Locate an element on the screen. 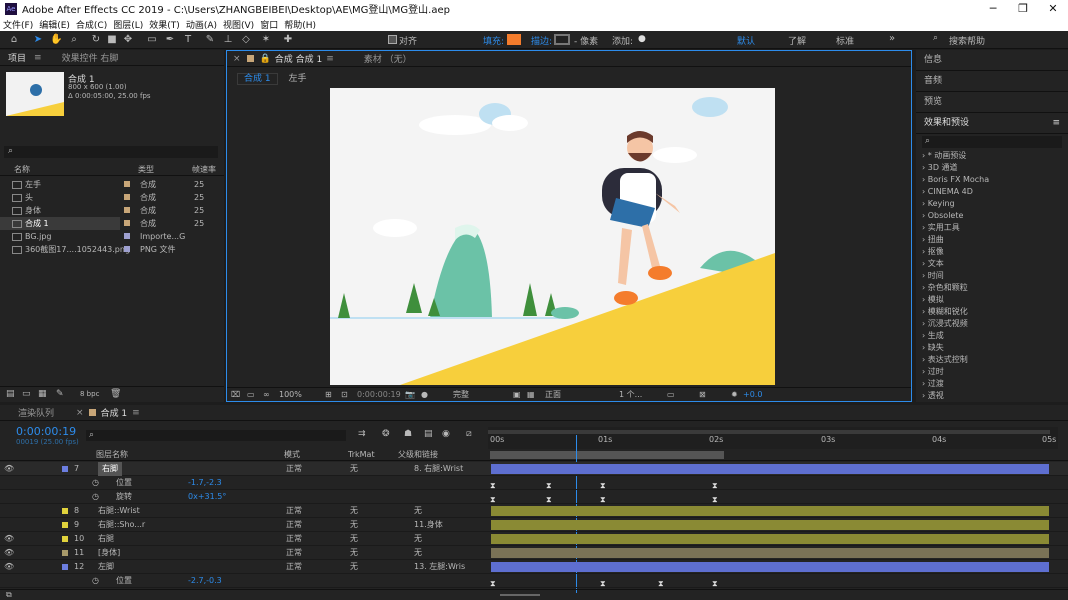 This screenshot has height=600, width=1068. menu-file: 文件(F) is located at coordinates (18, 24).